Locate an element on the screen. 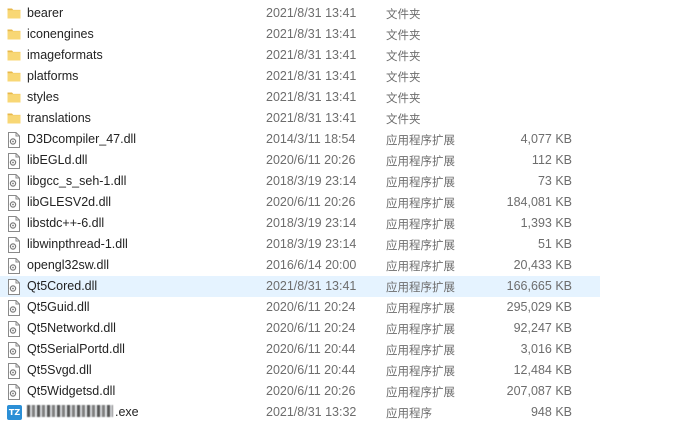 This screenshot has height=433, width=691. file-name-text: libwinpthread-1.dll is located at coordinates (77, 244).